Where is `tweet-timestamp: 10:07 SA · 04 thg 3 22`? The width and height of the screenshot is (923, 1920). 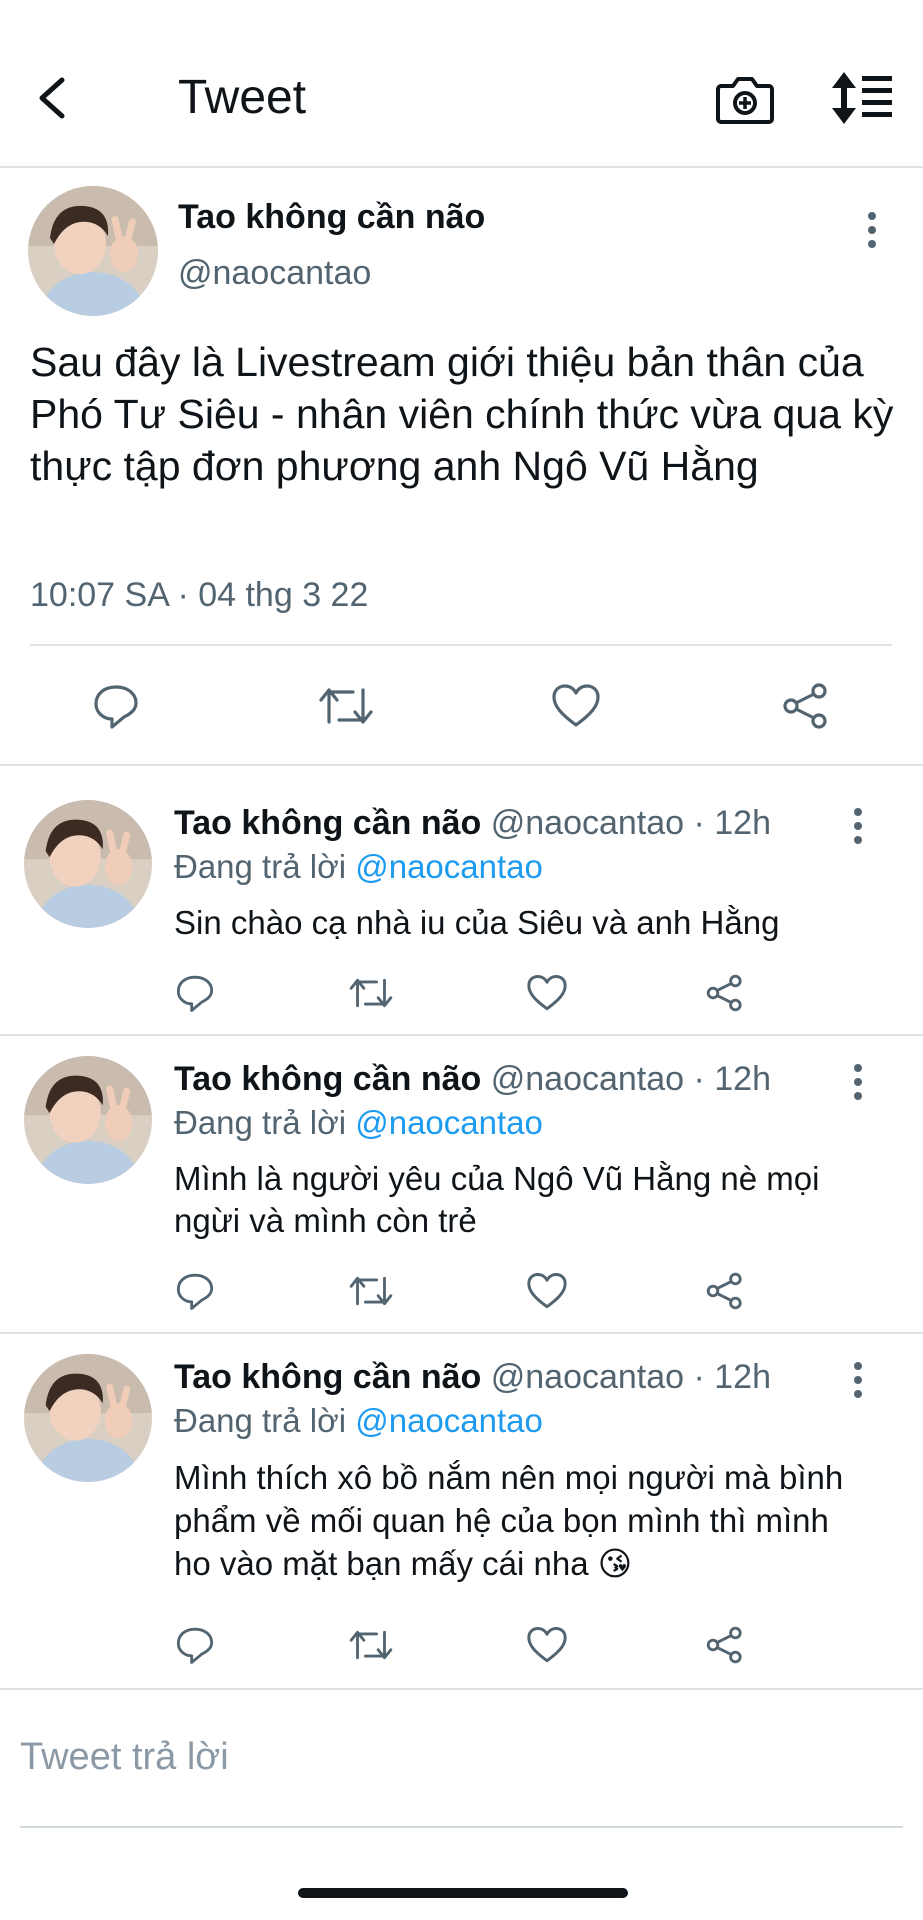
tweet-timestamp: 10:07 SA · 04 thg 3 22 is located at coordinates (199, 595).